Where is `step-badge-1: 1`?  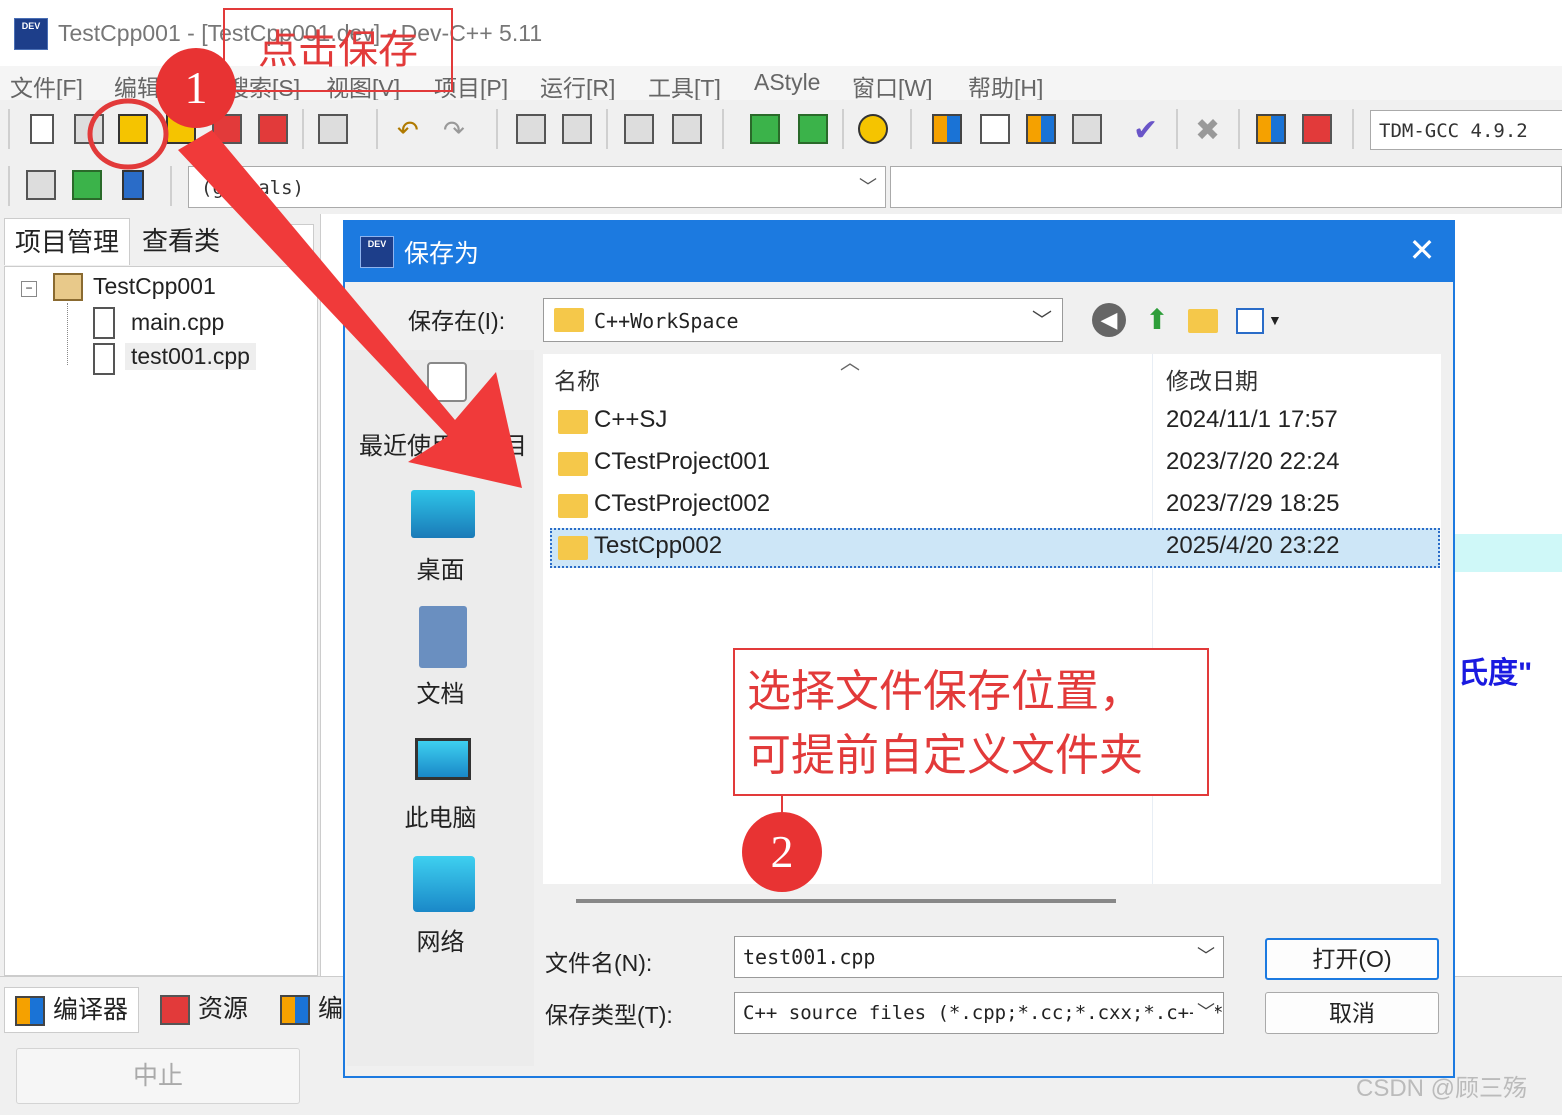
step-badge-1: 1 is located at coordinates (196, 88).